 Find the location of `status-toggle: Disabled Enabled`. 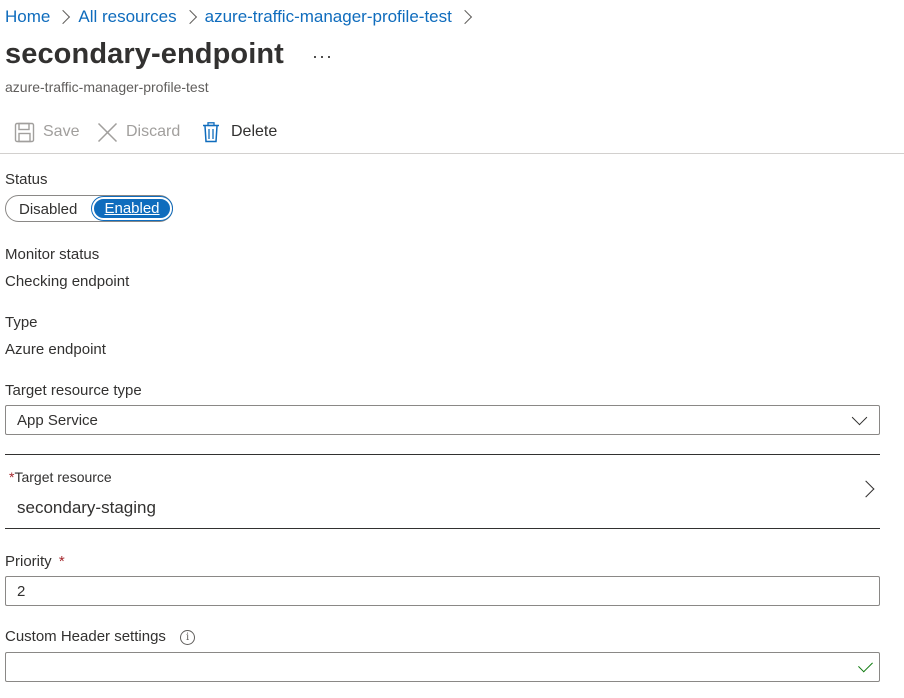

status-toggle: Disabled Enabled is located at coordinates (89, 208).